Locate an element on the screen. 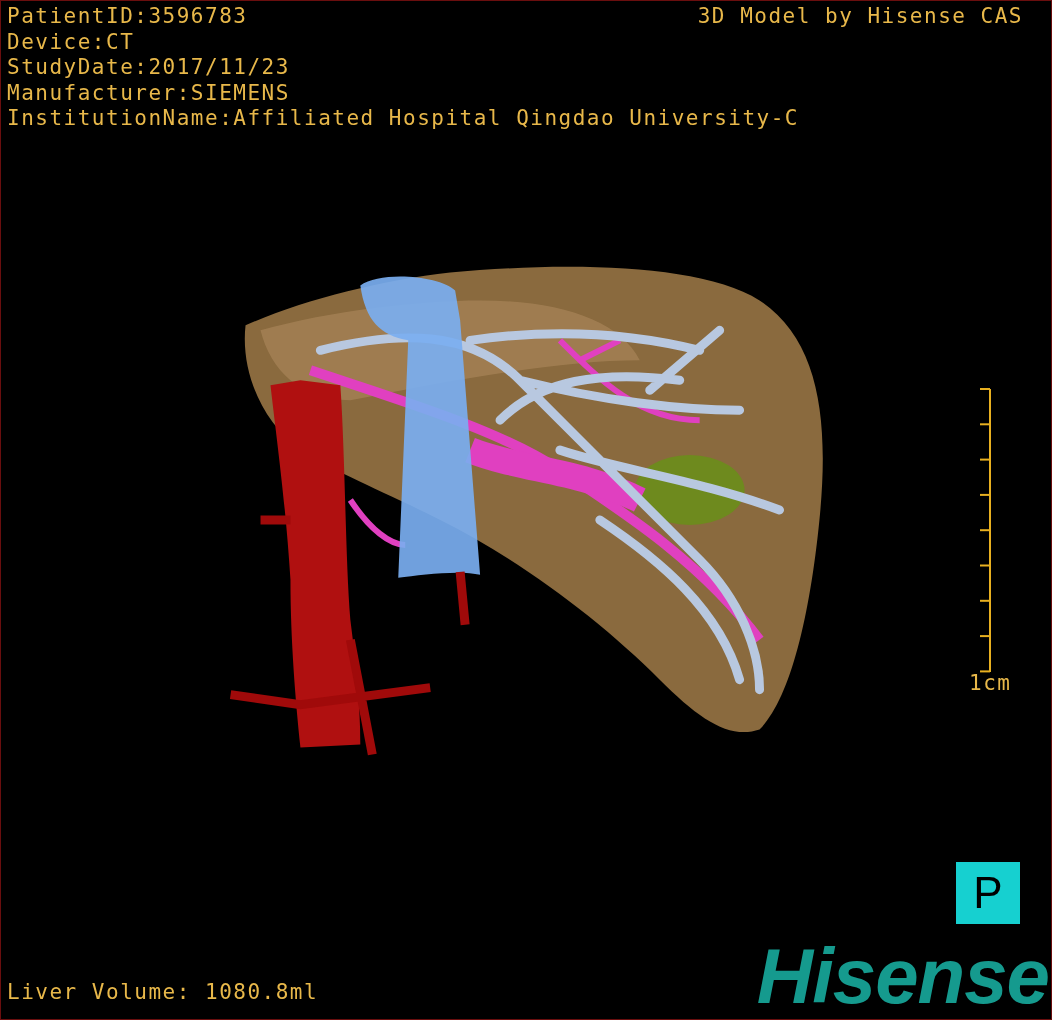 The image size is (1052, 1020). patient-info-line: PatientID:3596783 is located at coordinates (127, 17).